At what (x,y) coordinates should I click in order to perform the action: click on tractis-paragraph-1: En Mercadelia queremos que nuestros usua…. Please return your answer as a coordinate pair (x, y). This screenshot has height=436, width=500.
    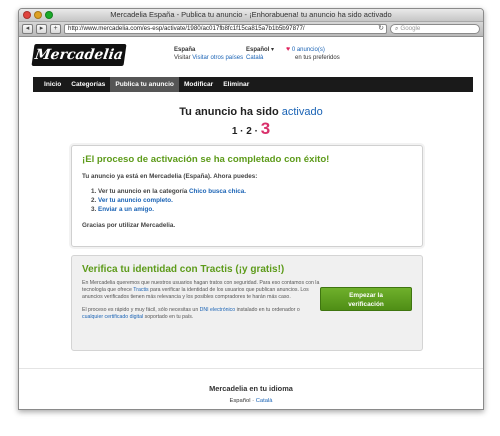
    Looking at the image, I should click on (201, 290).